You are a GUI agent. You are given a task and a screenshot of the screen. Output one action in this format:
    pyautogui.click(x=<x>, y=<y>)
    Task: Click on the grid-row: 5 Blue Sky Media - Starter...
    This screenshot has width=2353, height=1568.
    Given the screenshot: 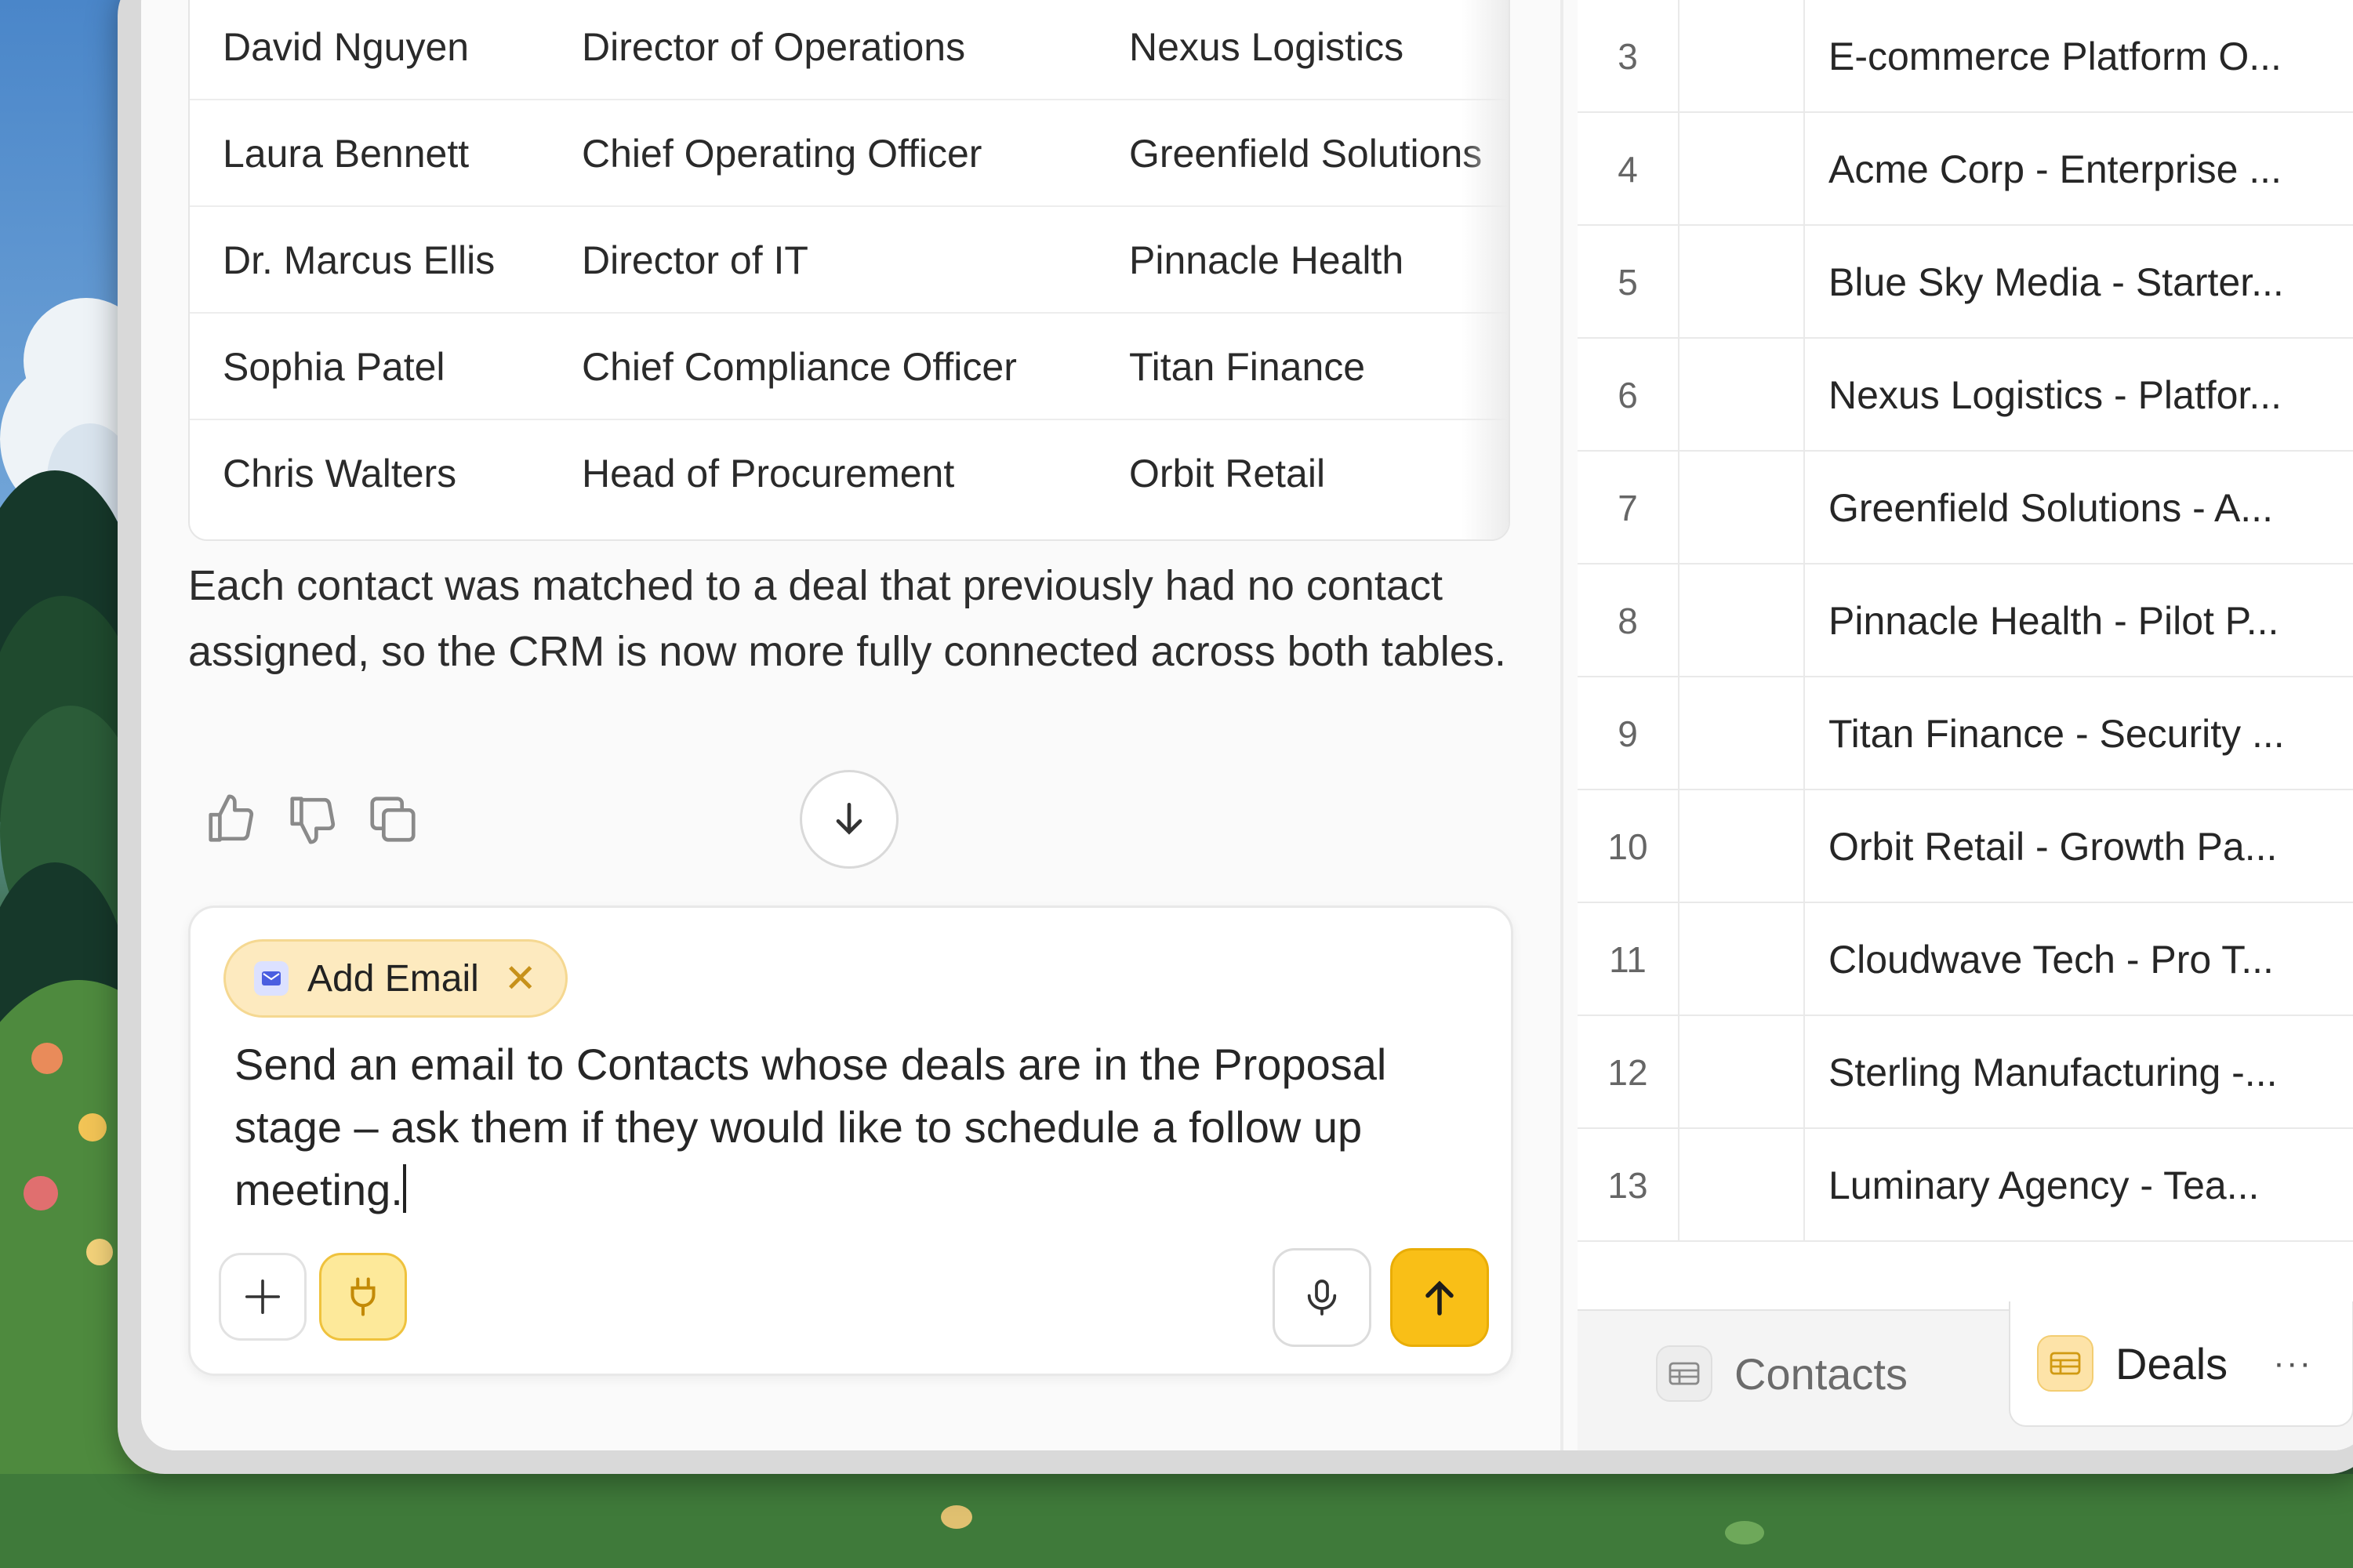 What is the action you would take?
    pyautogui.click(x=1966, y=282)
    